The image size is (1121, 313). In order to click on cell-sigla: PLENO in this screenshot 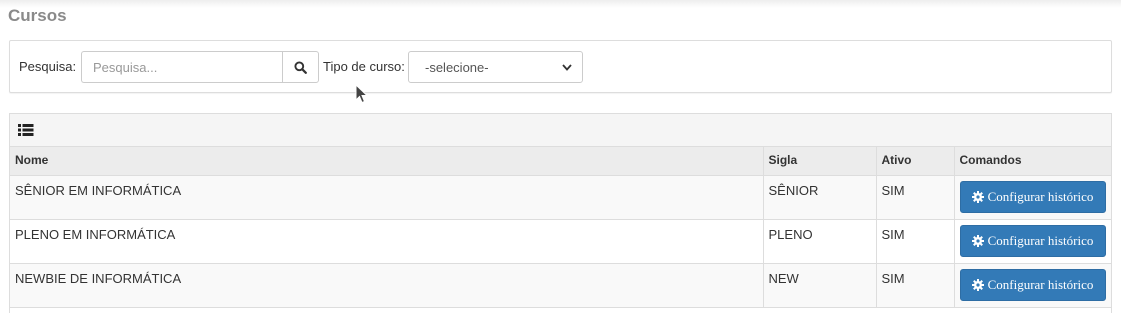, I will do `click(819, 241)`.